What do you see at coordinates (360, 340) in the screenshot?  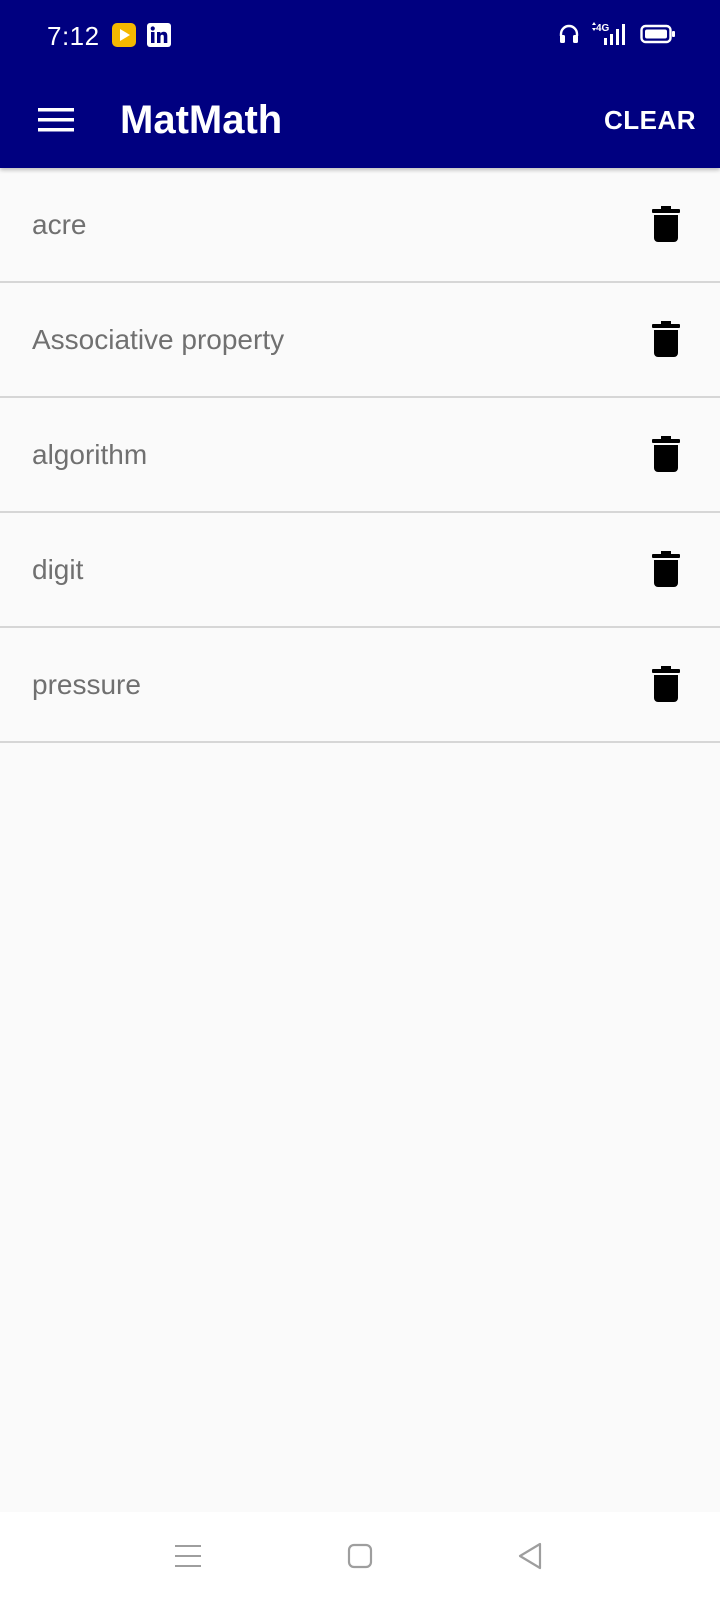 I see `list-item: Associative property` at bounding box center [360, 340].